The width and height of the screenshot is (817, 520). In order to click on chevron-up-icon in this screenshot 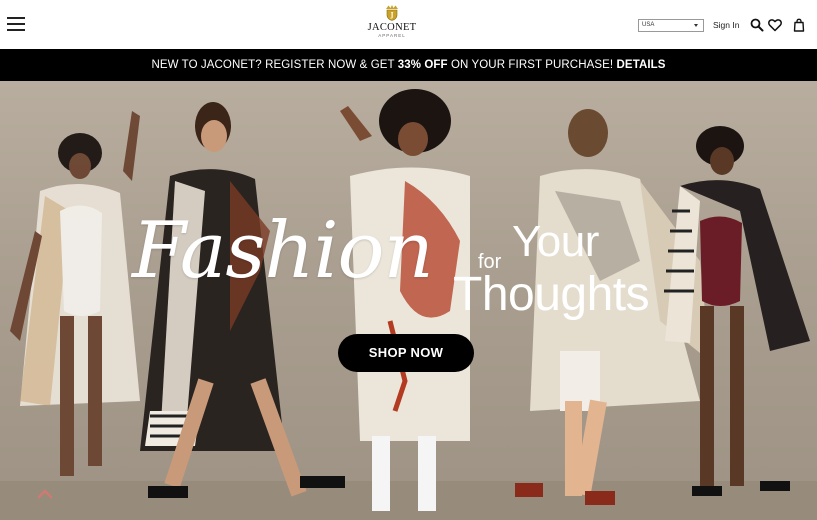, I will do `click(45, 493)`.